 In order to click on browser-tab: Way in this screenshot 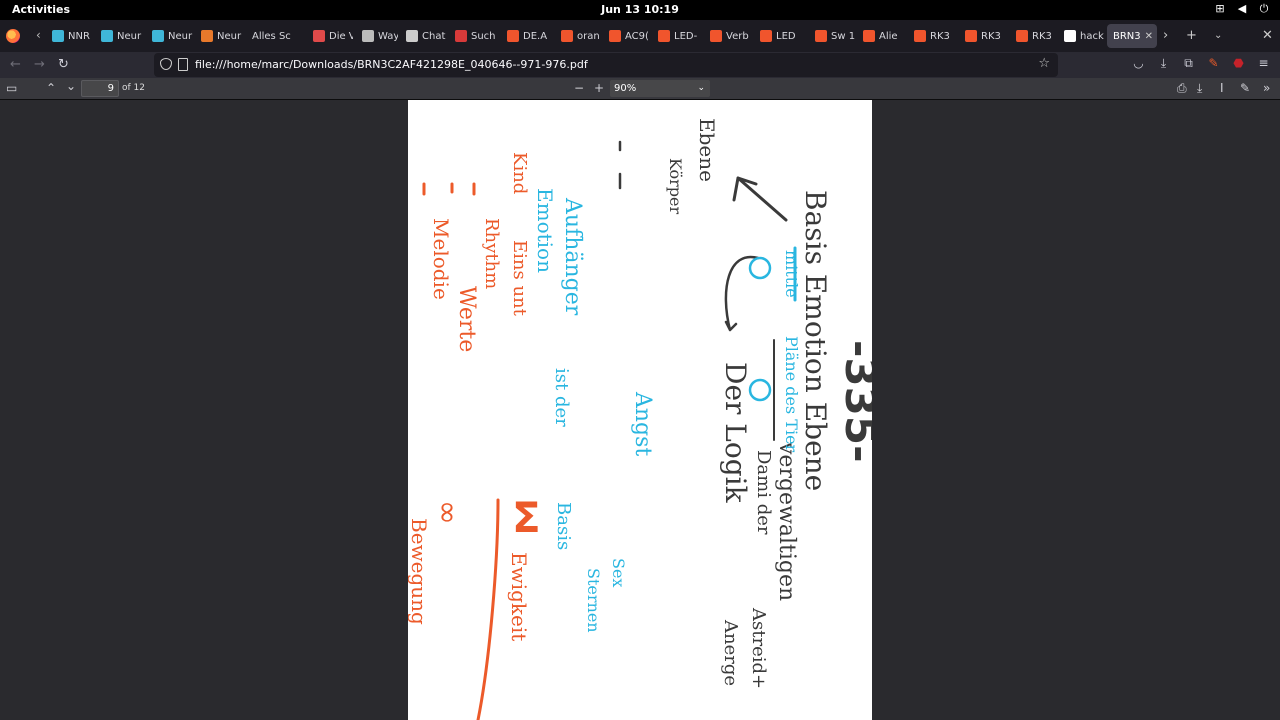, I will do `click(377, 36)`.